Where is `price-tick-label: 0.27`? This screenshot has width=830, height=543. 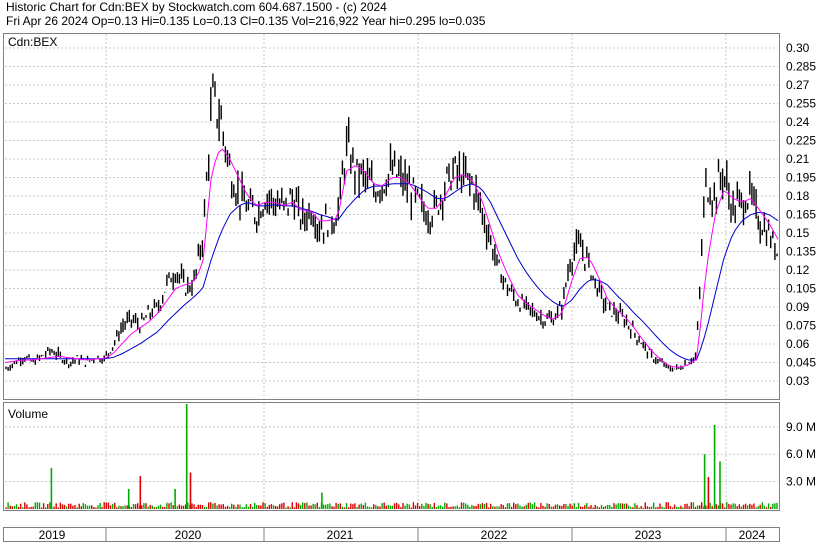
price-tick-label: 0.27 is located at coordinates (798, 85).